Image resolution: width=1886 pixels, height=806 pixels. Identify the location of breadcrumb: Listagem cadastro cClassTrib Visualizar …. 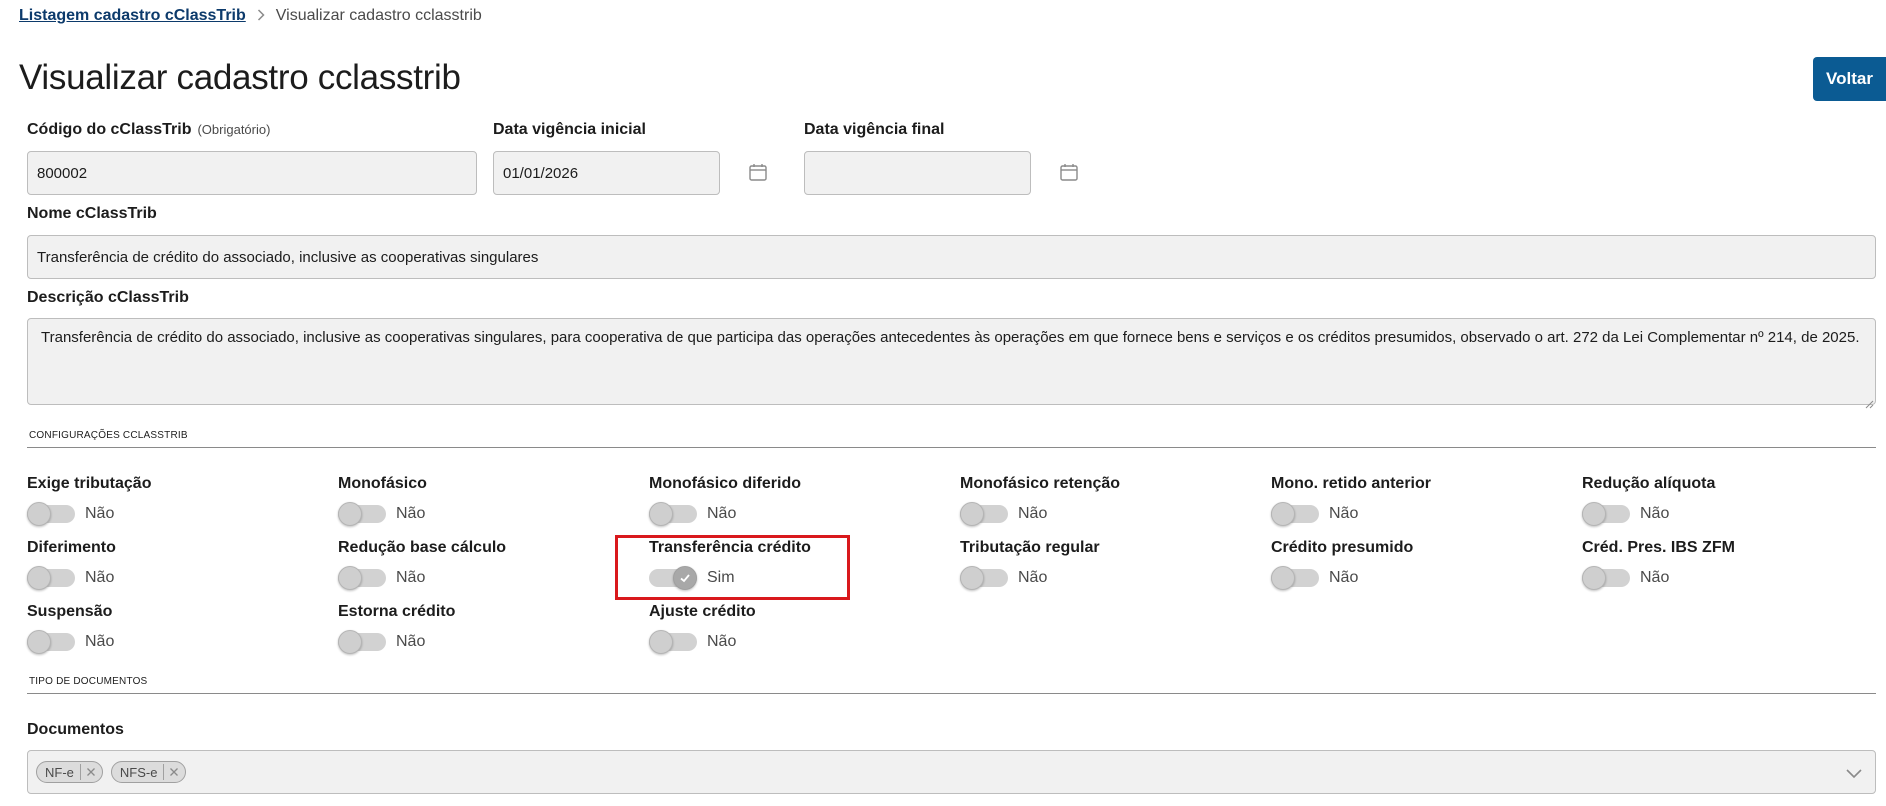
(250, 16).